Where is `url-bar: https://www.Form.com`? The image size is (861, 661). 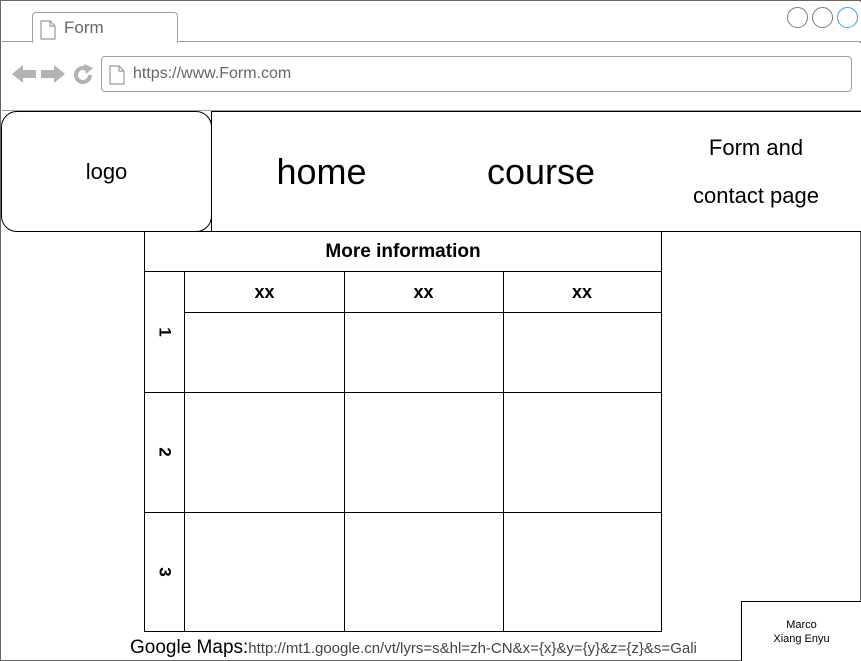
url-bar: https://www.Form.com is located at coordinates (476, 74).